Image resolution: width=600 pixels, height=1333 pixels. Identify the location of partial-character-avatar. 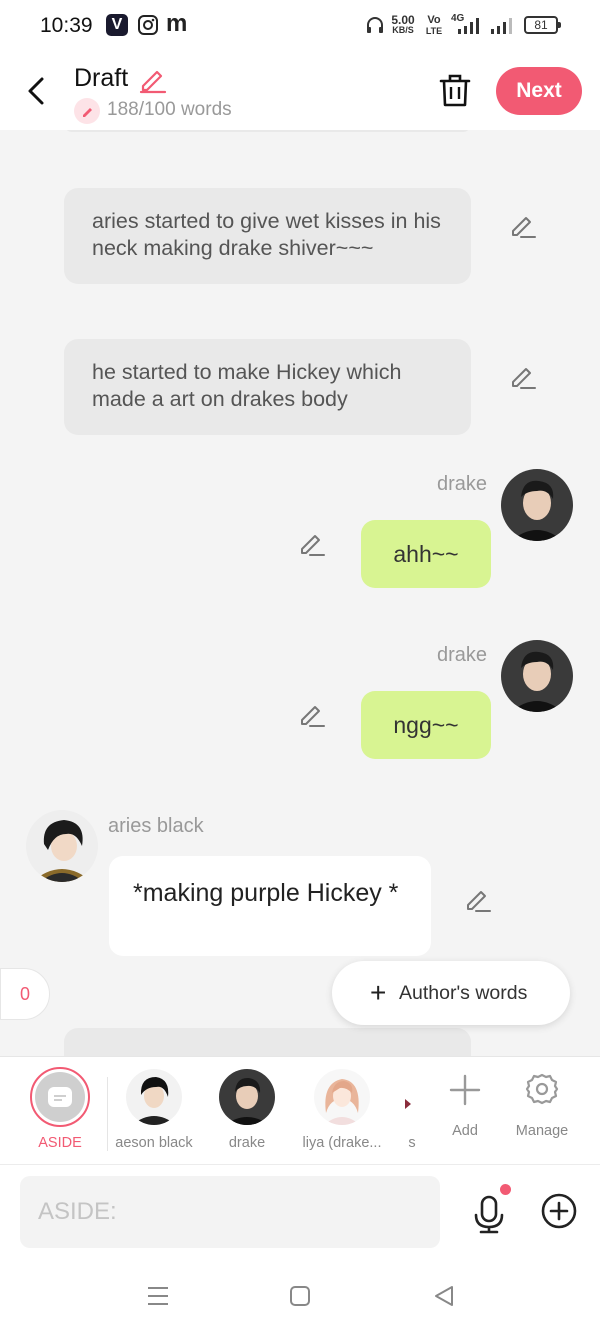
(410, 1097).